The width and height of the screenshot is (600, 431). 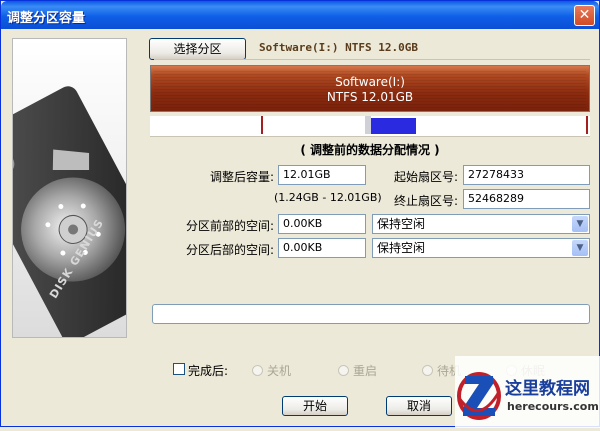 I want to click on start-sector-field: 27278433, so click(x=526, y=175).